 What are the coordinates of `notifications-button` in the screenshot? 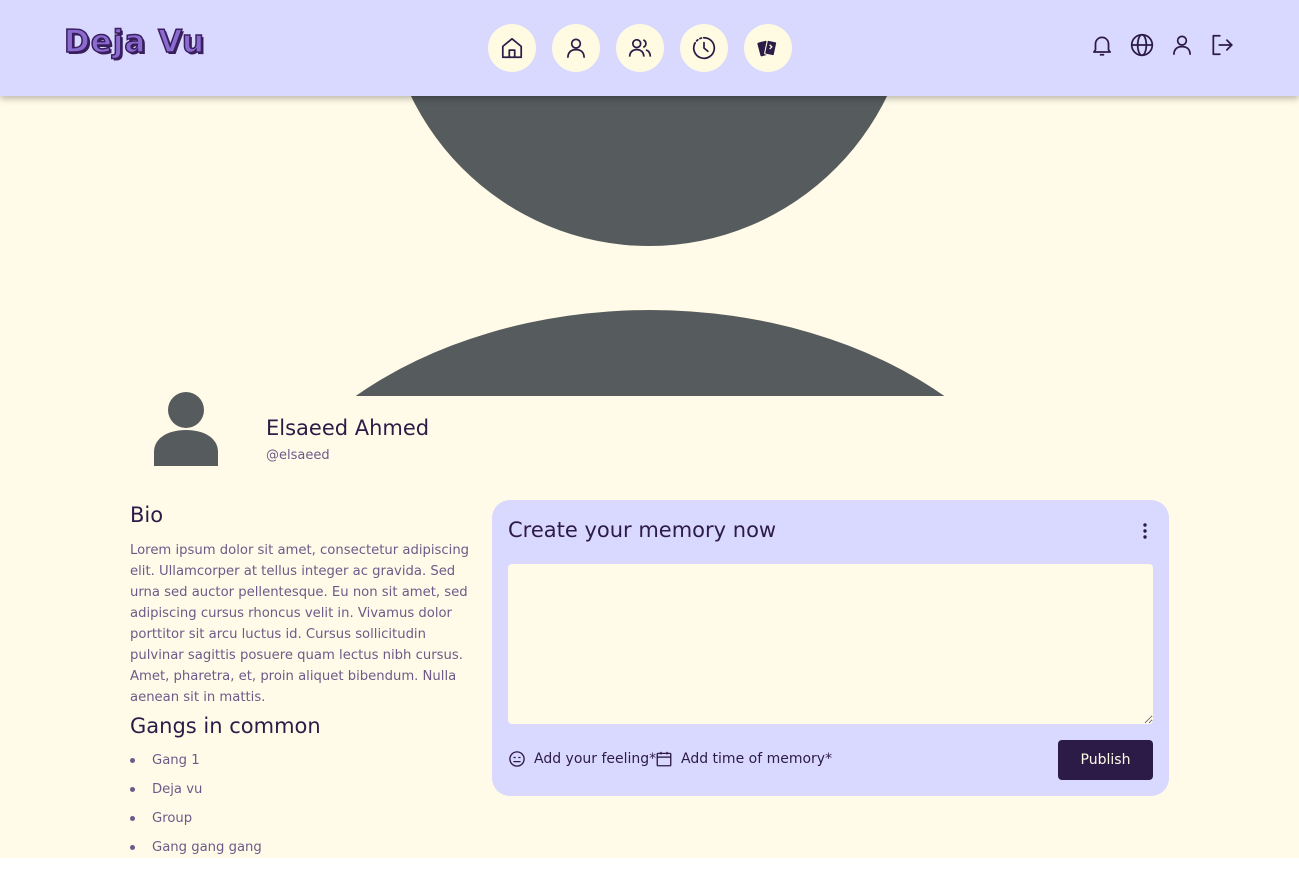 It's located at (1102, 45).